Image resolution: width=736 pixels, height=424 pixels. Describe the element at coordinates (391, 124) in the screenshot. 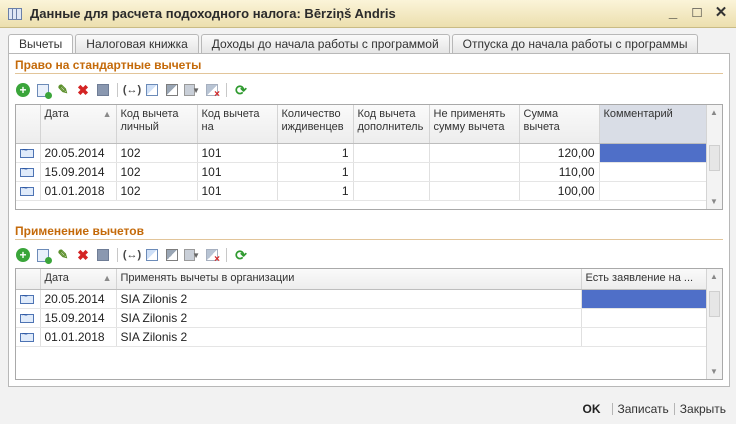

I see `column-header-extra-code: Код вычета дополнитель` at that location.